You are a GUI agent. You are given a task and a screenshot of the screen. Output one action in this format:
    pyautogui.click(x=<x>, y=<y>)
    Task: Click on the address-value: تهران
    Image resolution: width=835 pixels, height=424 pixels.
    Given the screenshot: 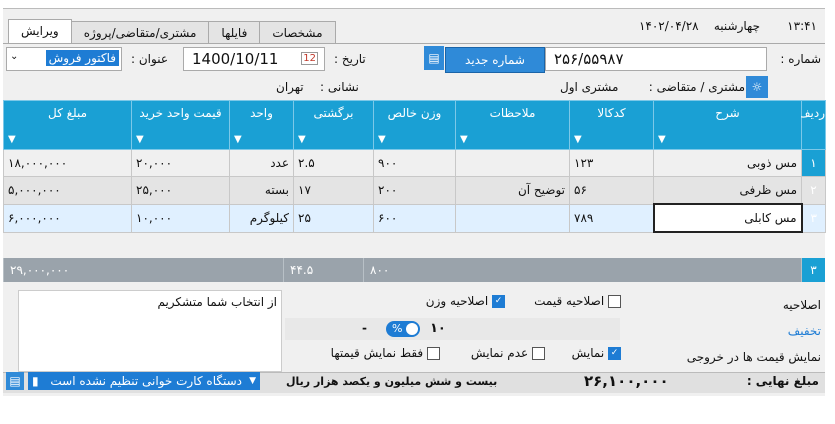 What is the action you would take?
    pyautogui.click(x=290, y=87)
    